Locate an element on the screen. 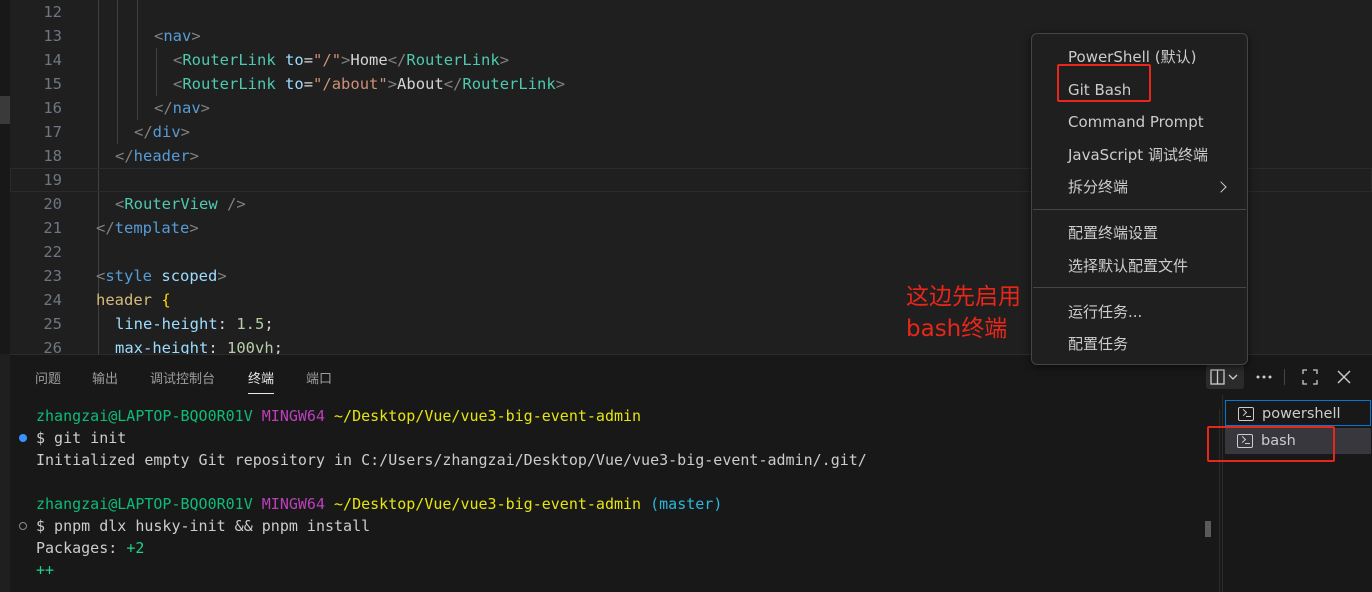 This screenshot has width=1372, height=592. highlight-box-git-bash is located at coordinates (1104, 83).